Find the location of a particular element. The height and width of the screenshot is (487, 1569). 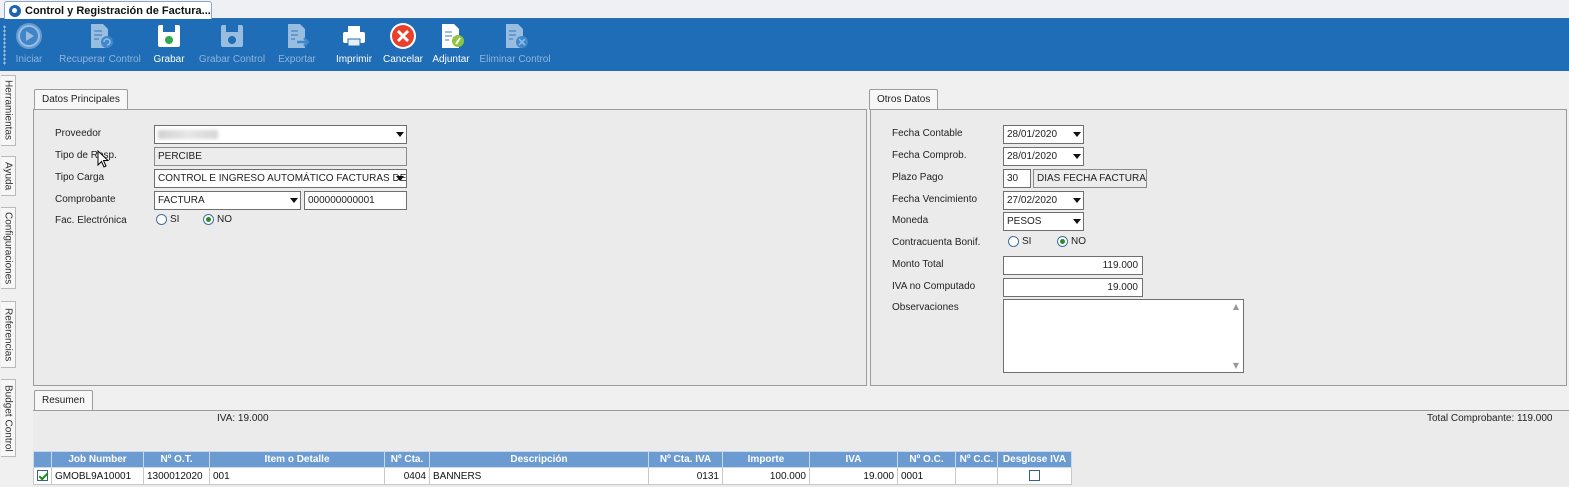

iva-no-computado-label: IVA no Computado is located at coordinates (934, 286).